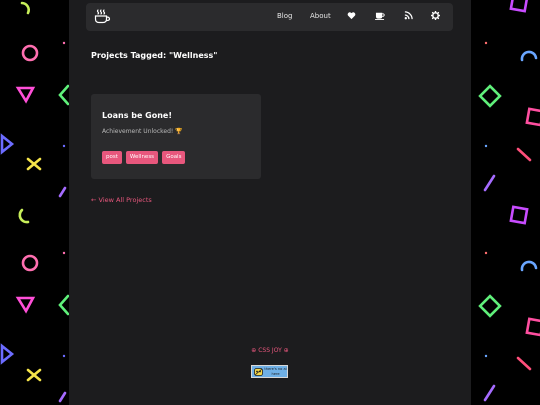 The image size is (540, 405). What do you see at coordinates (284, 16) in the screenshot?
I see `nav-link-blog: Blog` at bounding box center [284, 16].